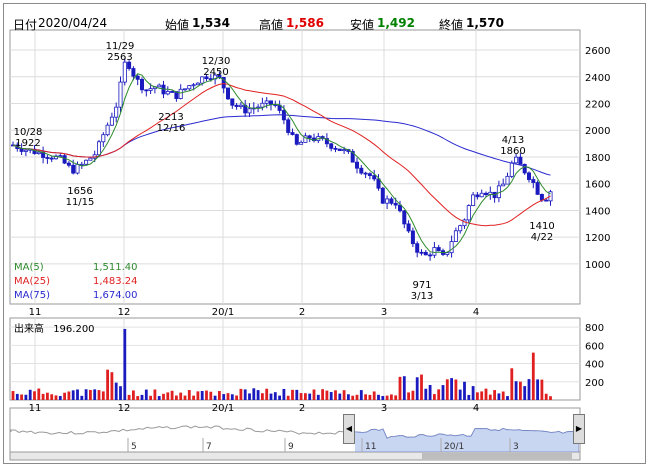 The width and height of the screenshot is (652, 469). I want to click on price-annotation: 4/22, so click(542, 237).